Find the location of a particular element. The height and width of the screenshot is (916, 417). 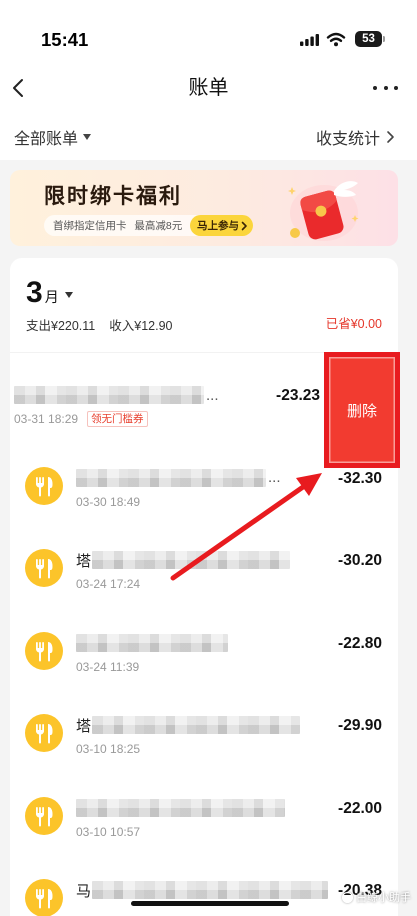

transaction-amount: -22.80 is located at coordinates (360, 643).